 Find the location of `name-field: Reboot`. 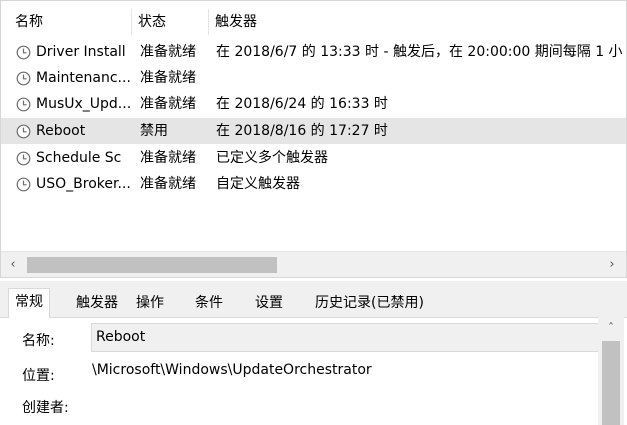

name-field: Reboot is located at coordinates (345, 337).